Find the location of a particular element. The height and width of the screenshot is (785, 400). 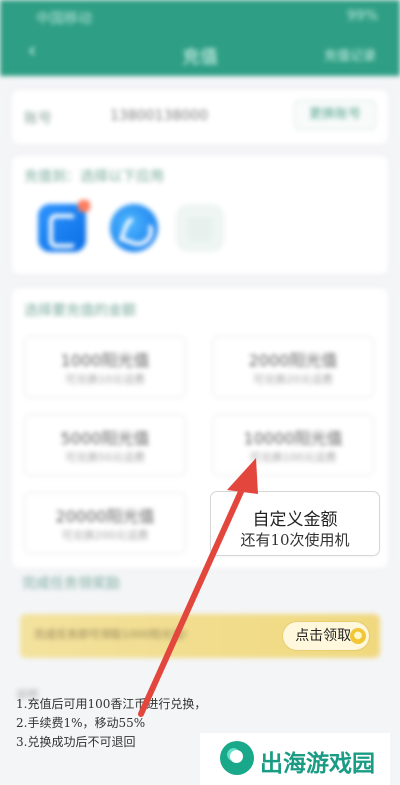

custom-amount-option: 自定义金额 还有10次使用机 is located at coordinates (295, 523).